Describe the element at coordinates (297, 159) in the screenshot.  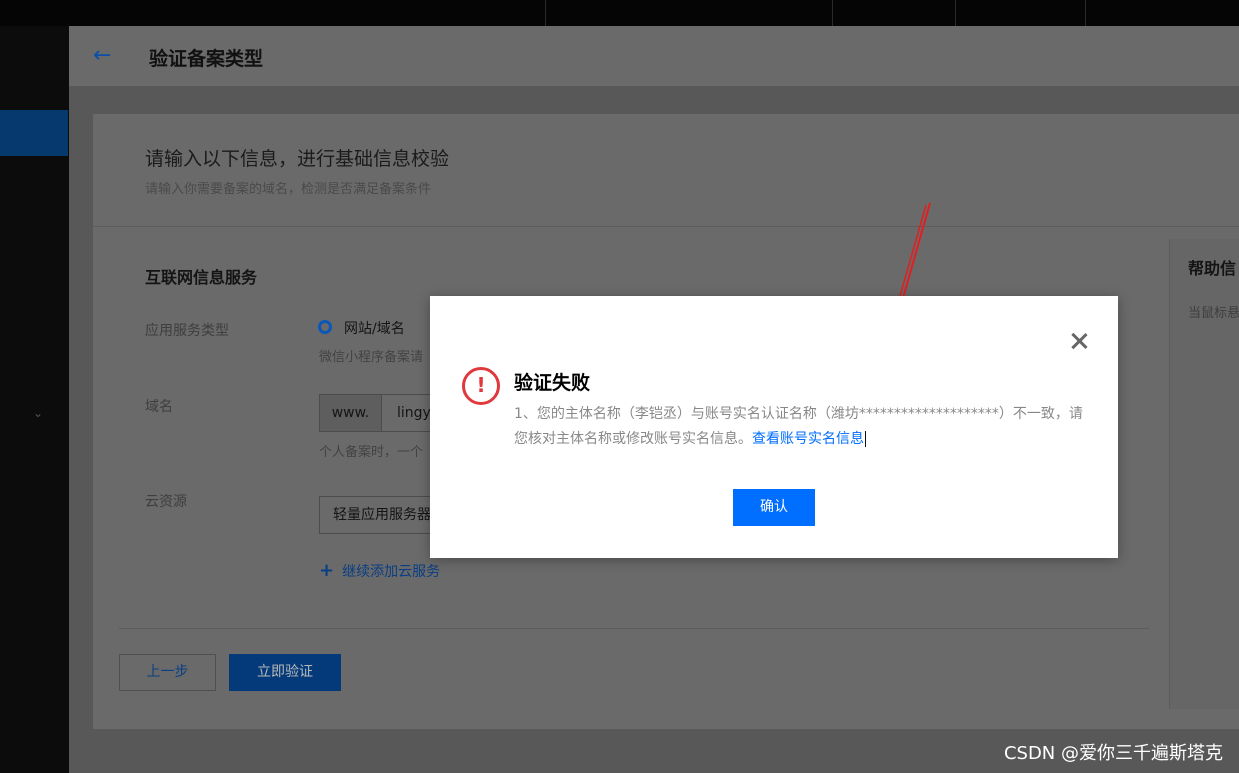
I see `intro-title: 请输入以下信息，进行基础信息校验` at that location.